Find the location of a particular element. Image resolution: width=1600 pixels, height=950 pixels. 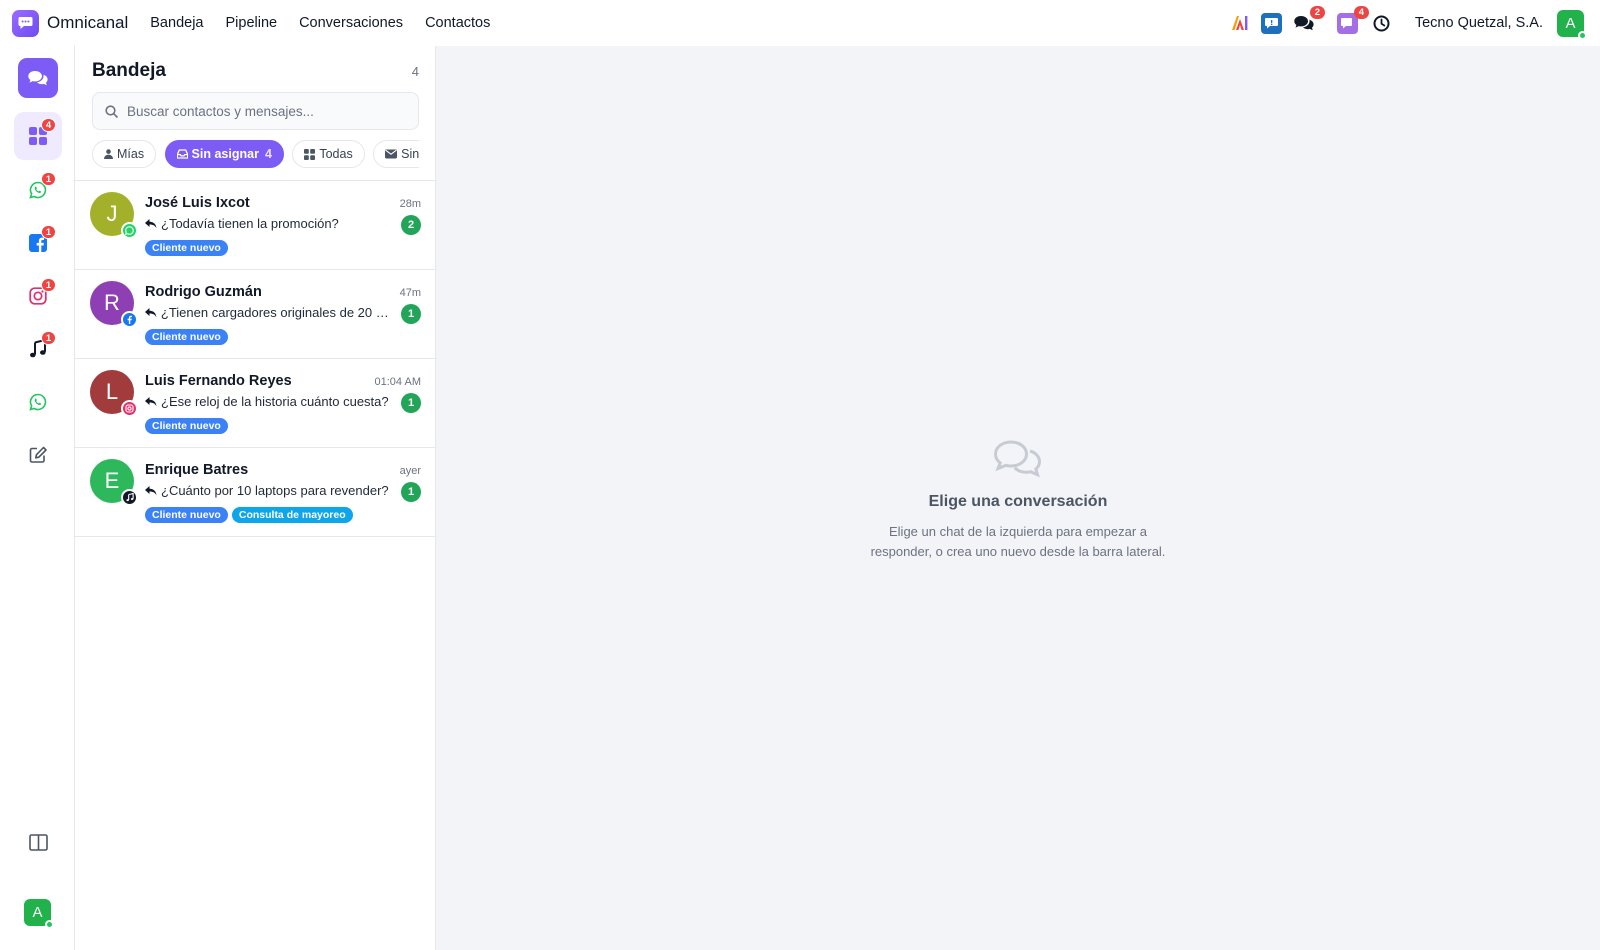

contact-avatar: R is located at coordinates (114, 304).